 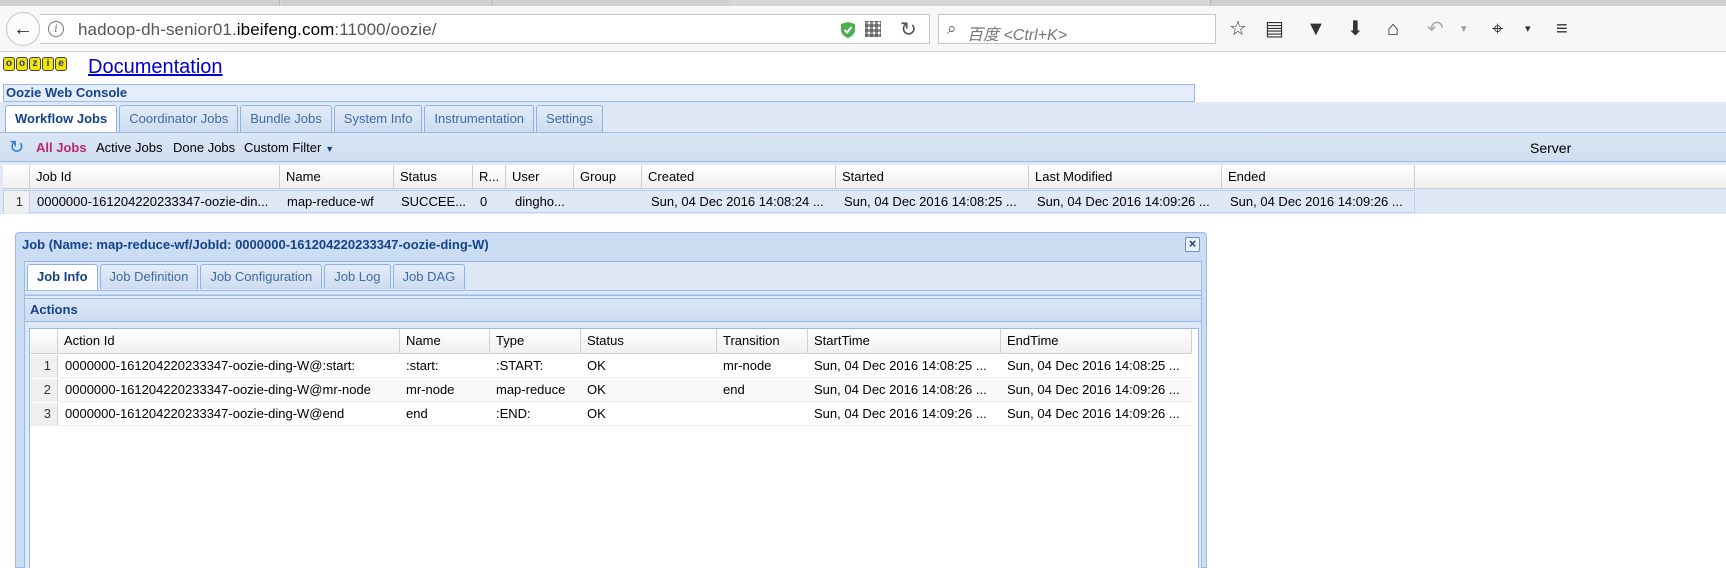 What do you see at coordinates (149, 276) in the screenshot?
I see `tab-job-definition: Job Definition` at bounding box center [149, 276].